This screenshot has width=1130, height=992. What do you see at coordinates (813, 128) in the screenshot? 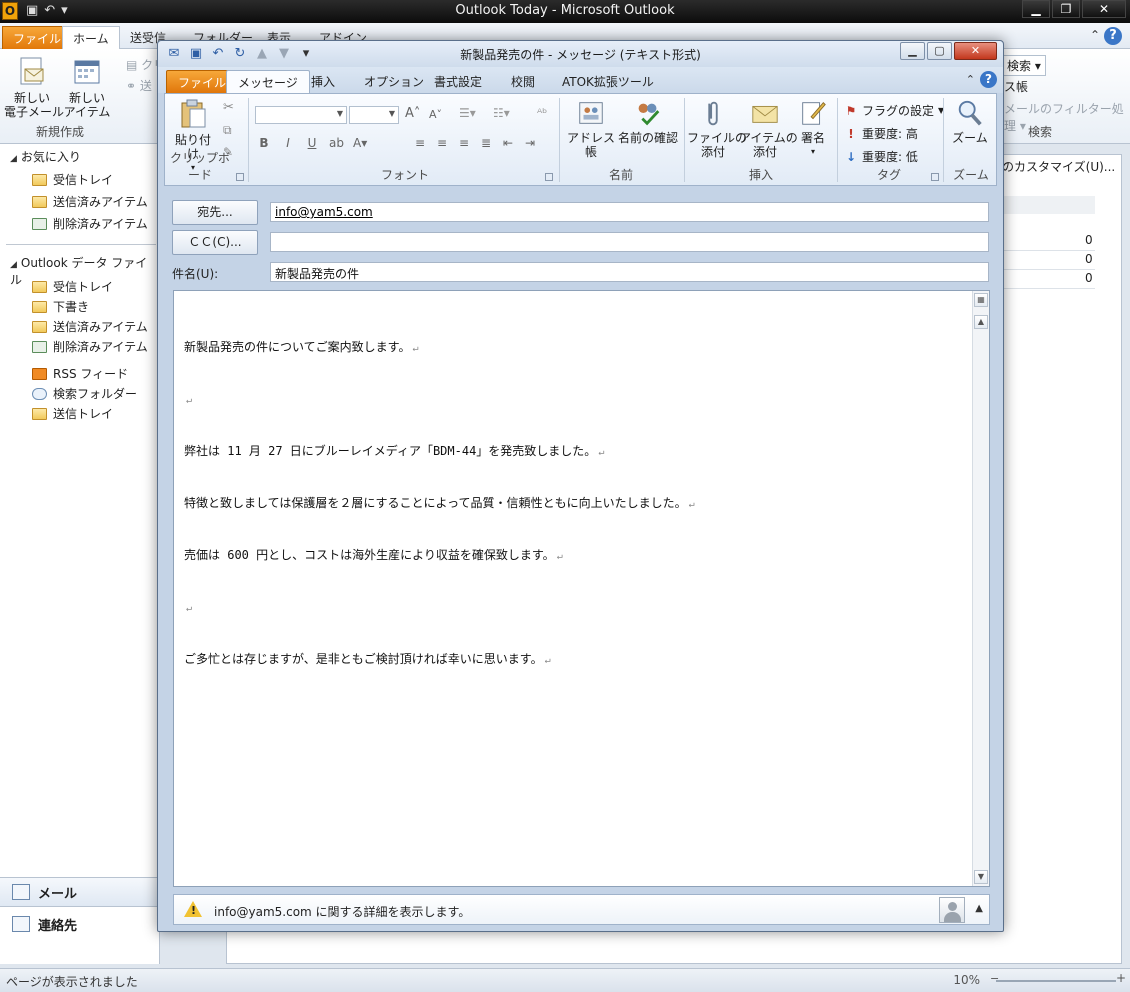
I see `signature-button: 署名 ▾` at bounding box center [813, 128].